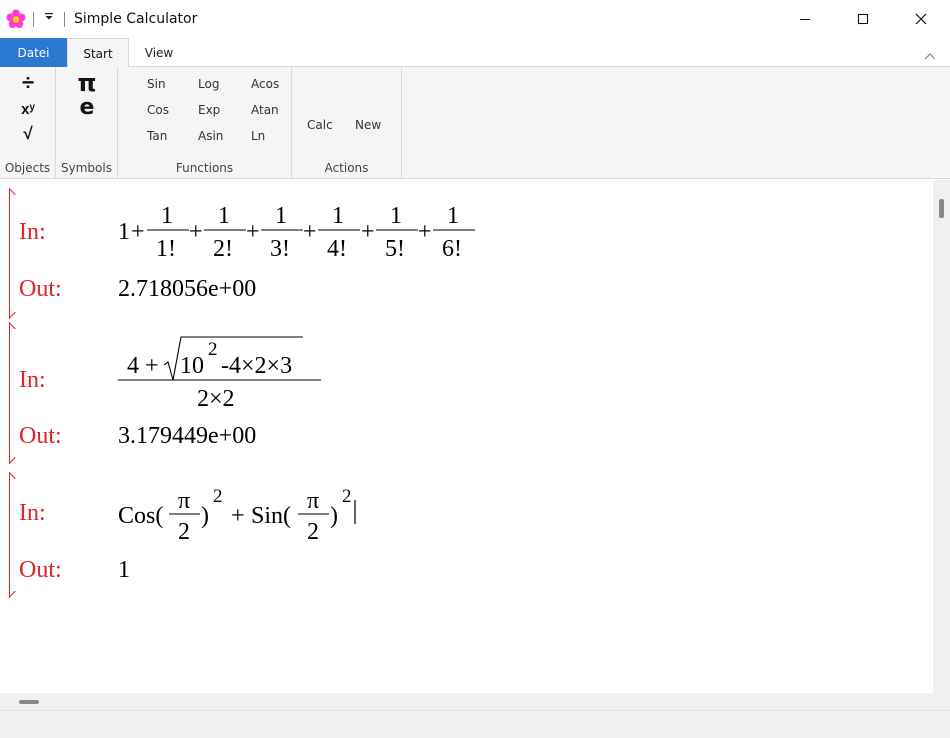 This screenshot has height=738, width=950. What do you see at coordinates (256, 366) in the screenshot?
I see `radicand-rest: -4×2×3` at bounding box center [256, 366].